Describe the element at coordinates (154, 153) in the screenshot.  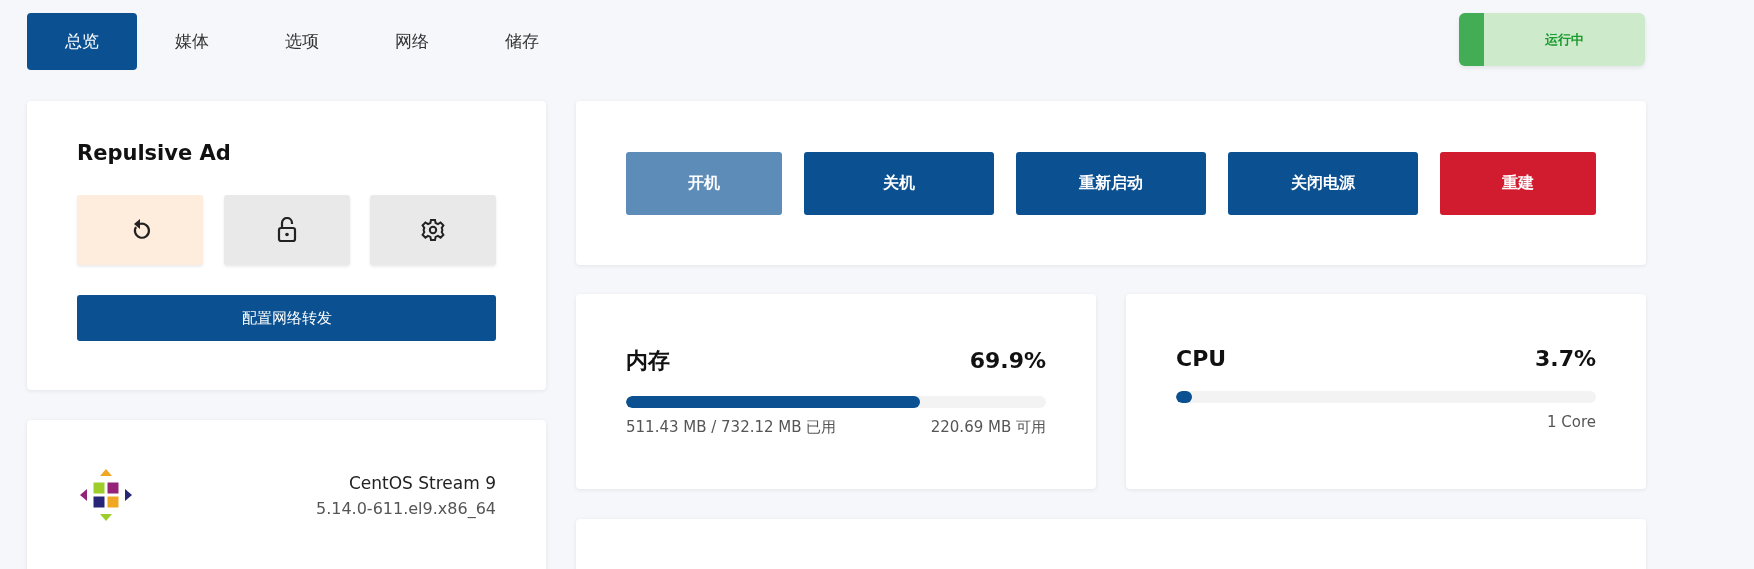
I see `server-name: Repulsive Ad` at that location.